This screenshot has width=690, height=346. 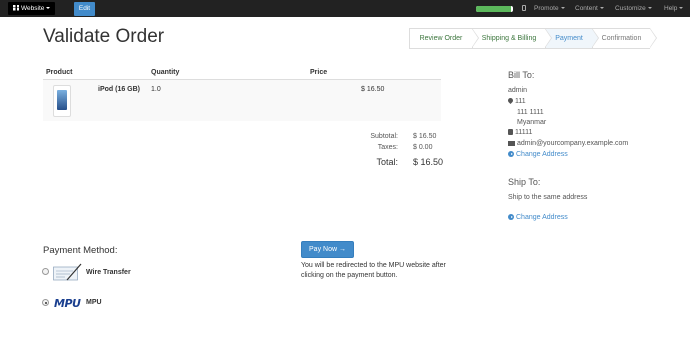 I want to click on step-confirmation: Confirmation, so click(x=624, y=38).